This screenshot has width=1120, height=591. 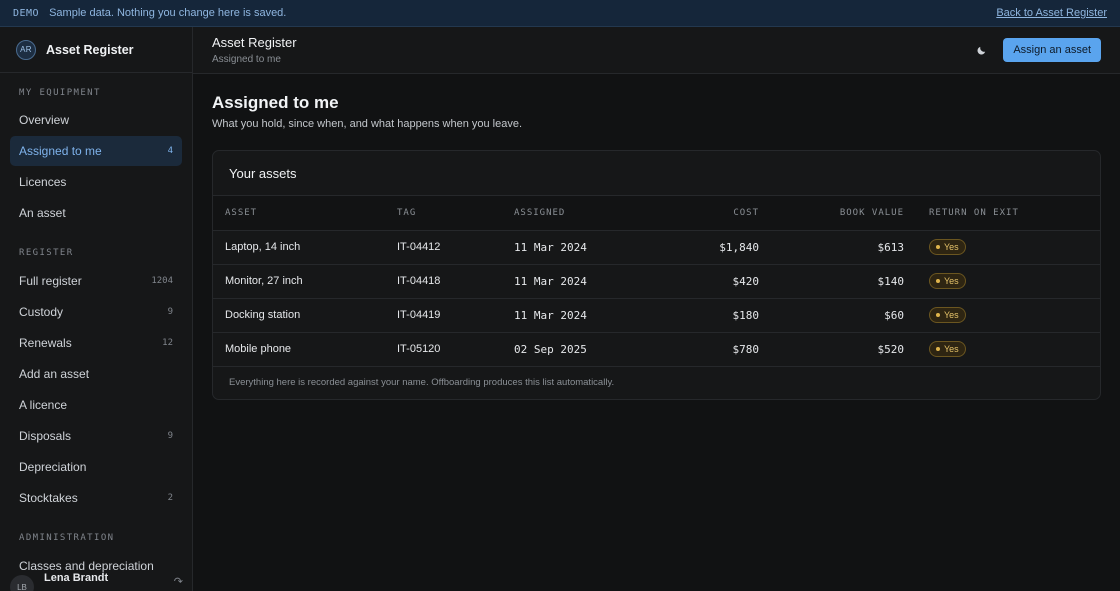 What do you see at coordinates (275, 102) in the screenshot?
I see `page-title: Assigned to me` at bounding box center [275, 102].